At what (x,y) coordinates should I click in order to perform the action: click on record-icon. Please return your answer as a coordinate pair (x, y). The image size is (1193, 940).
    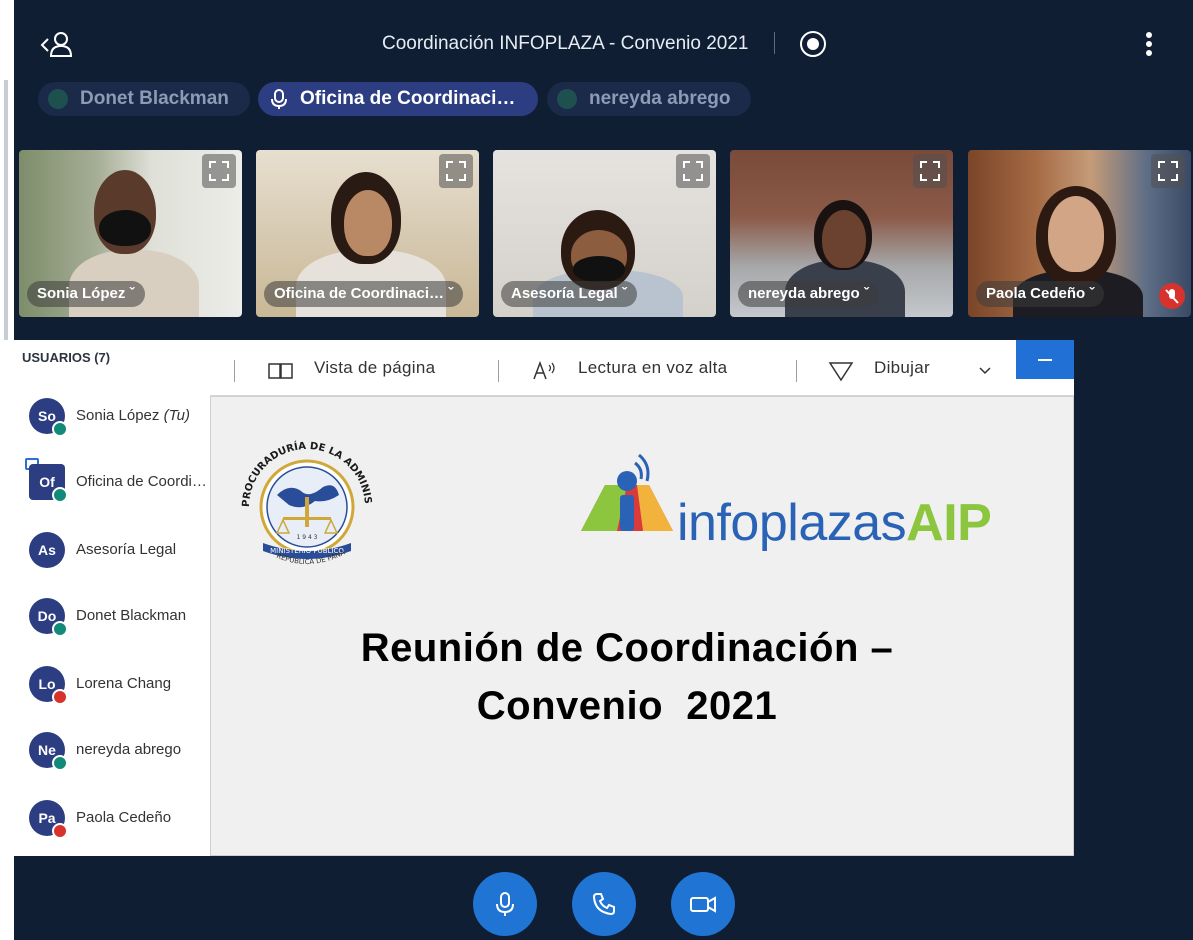
    Looking at the image, I should click on (813, 44).